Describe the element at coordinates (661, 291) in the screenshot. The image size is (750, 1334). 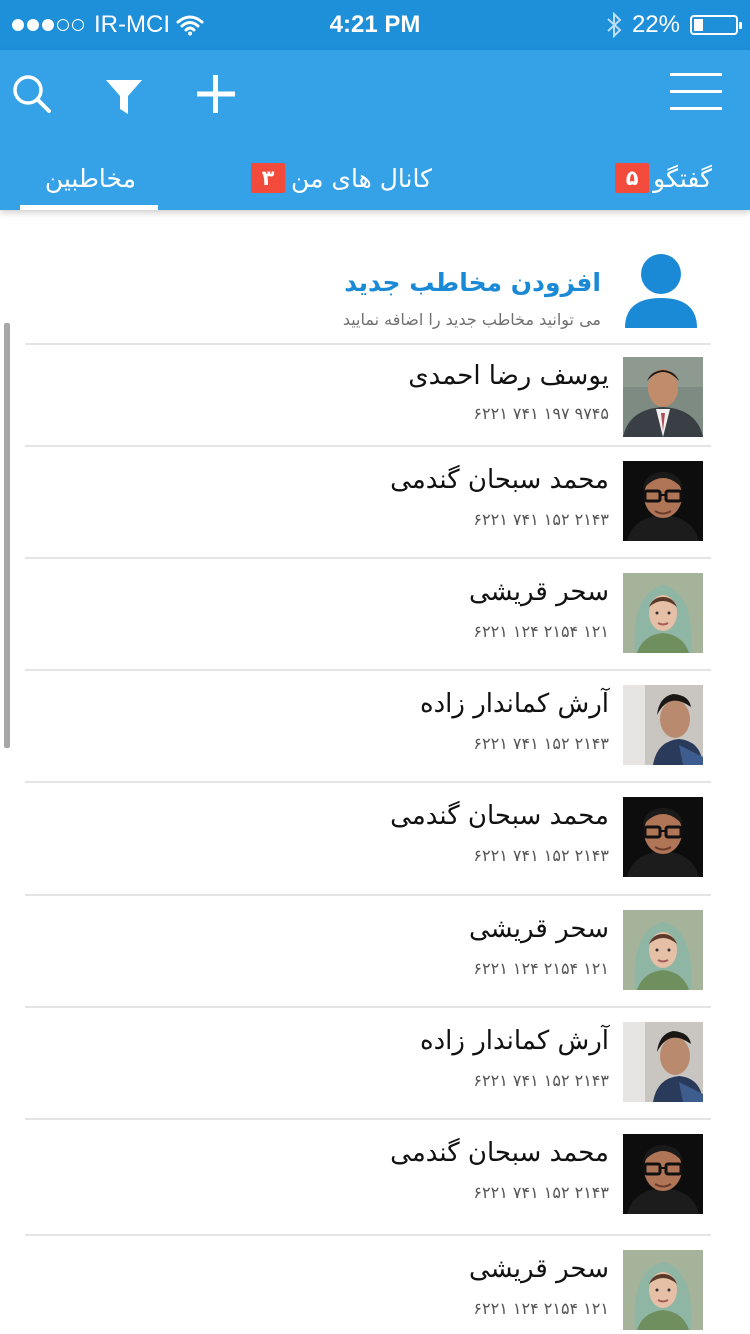
I see `user-avatar-icon` at that location.